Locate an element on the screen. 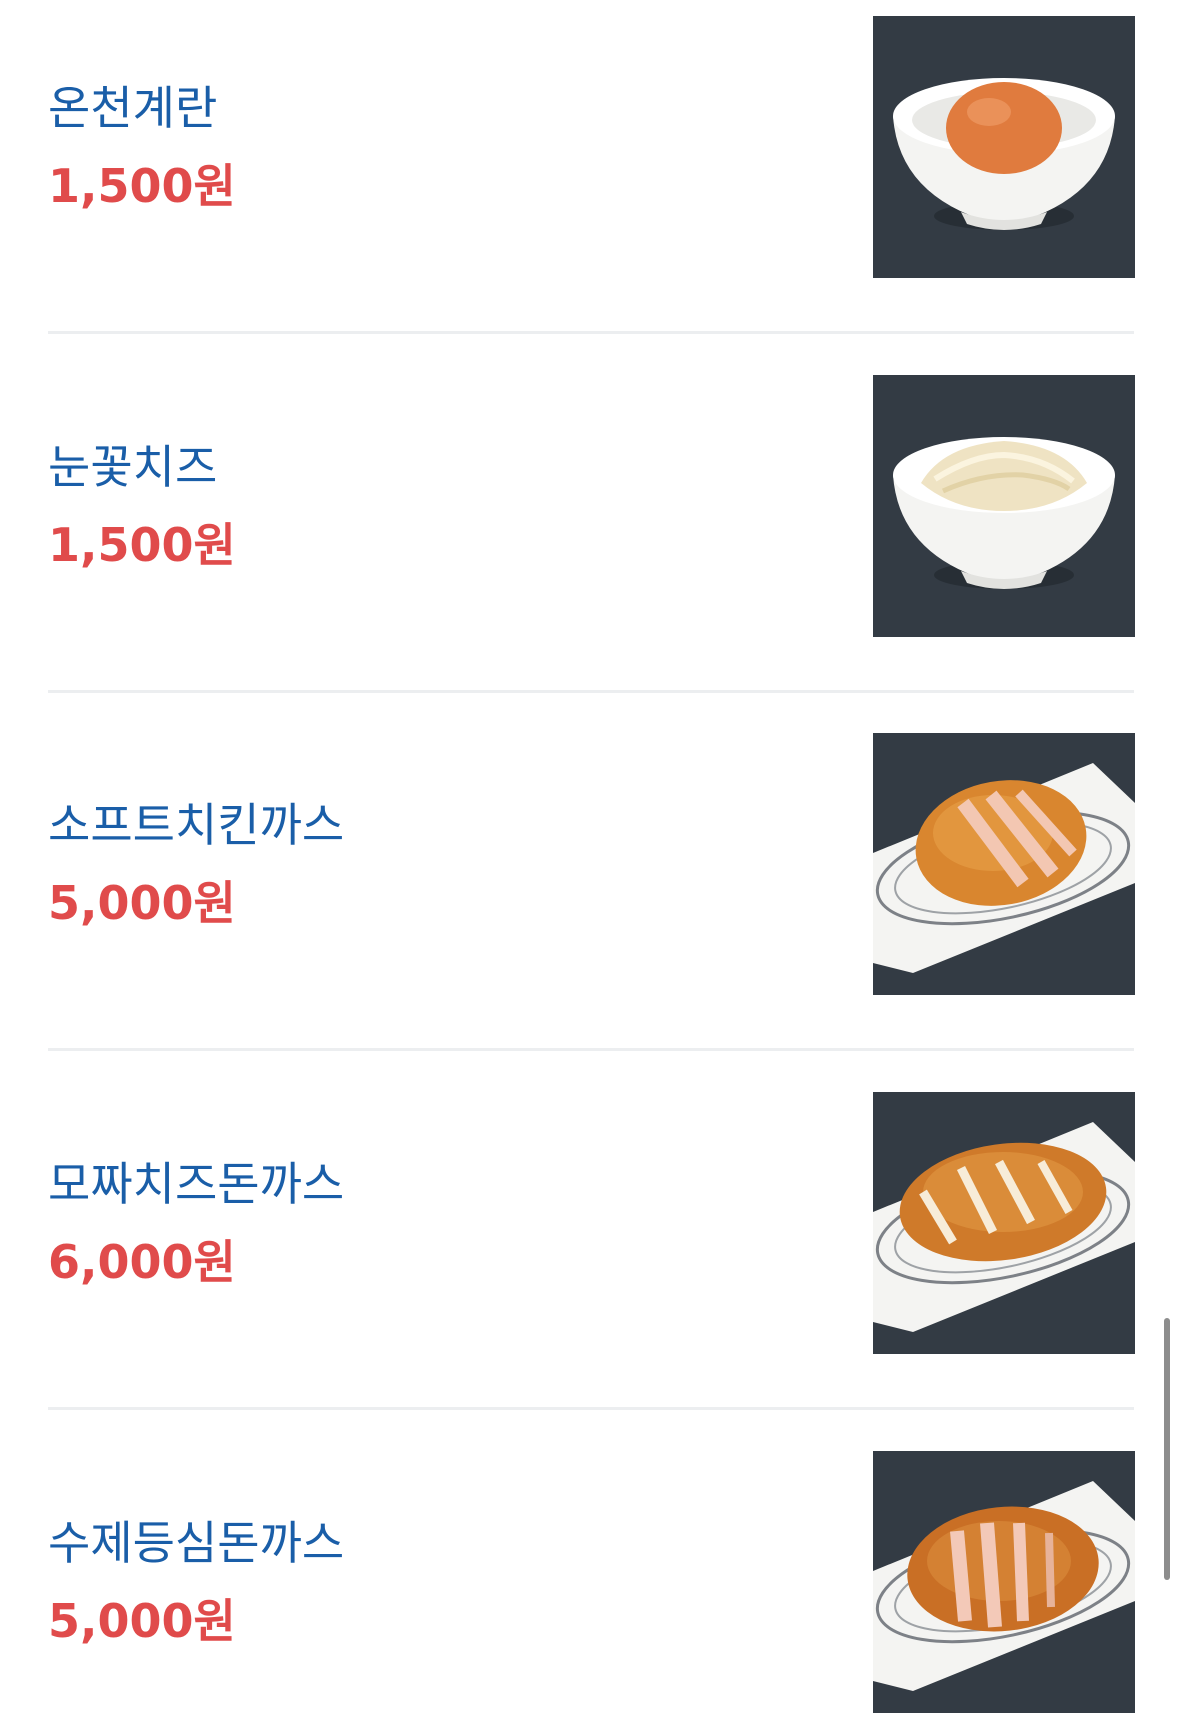 The height and width of the screenshot is (1713, 1179). menu-item-name: 수제등심돈까스 is located at coordinates (196, 1543).